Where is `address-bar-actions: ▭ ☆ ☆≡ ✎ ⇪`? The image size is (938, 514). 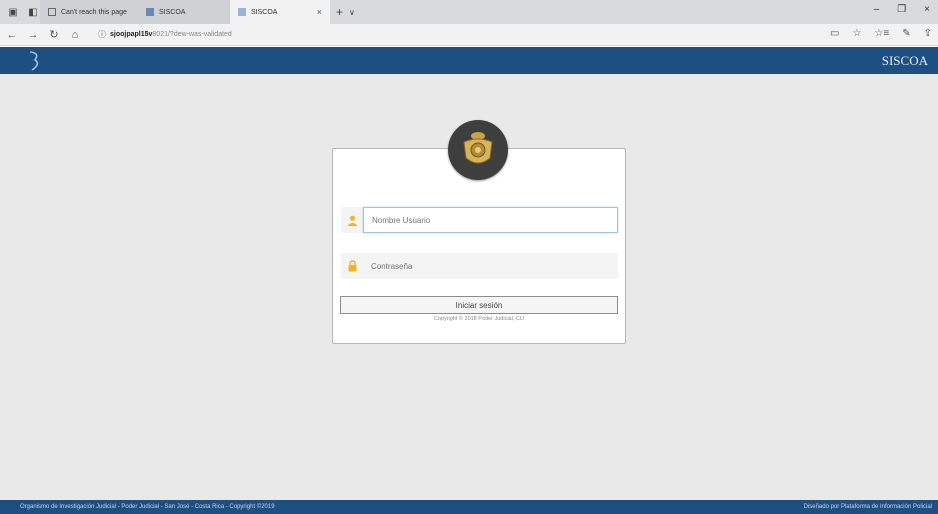 address-bar-actions: ▭ ☆ ☆≡ ✎ ⇪ is located at coordinates (881, 33).